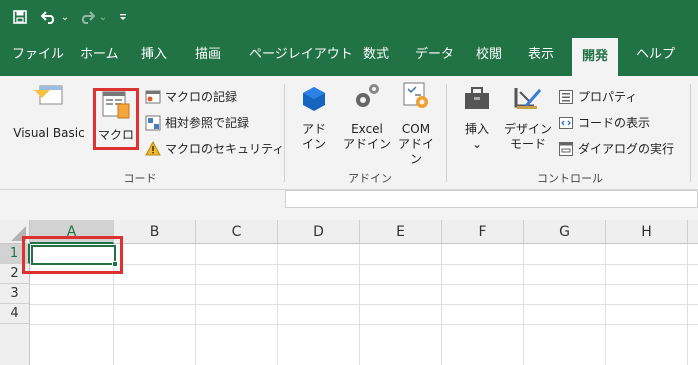 The image size is (698, 365). What do you see at coordinates (476, 129) in the screenshot?
I see `insert-control-label: 挿入` at bounding box center [476, 129].